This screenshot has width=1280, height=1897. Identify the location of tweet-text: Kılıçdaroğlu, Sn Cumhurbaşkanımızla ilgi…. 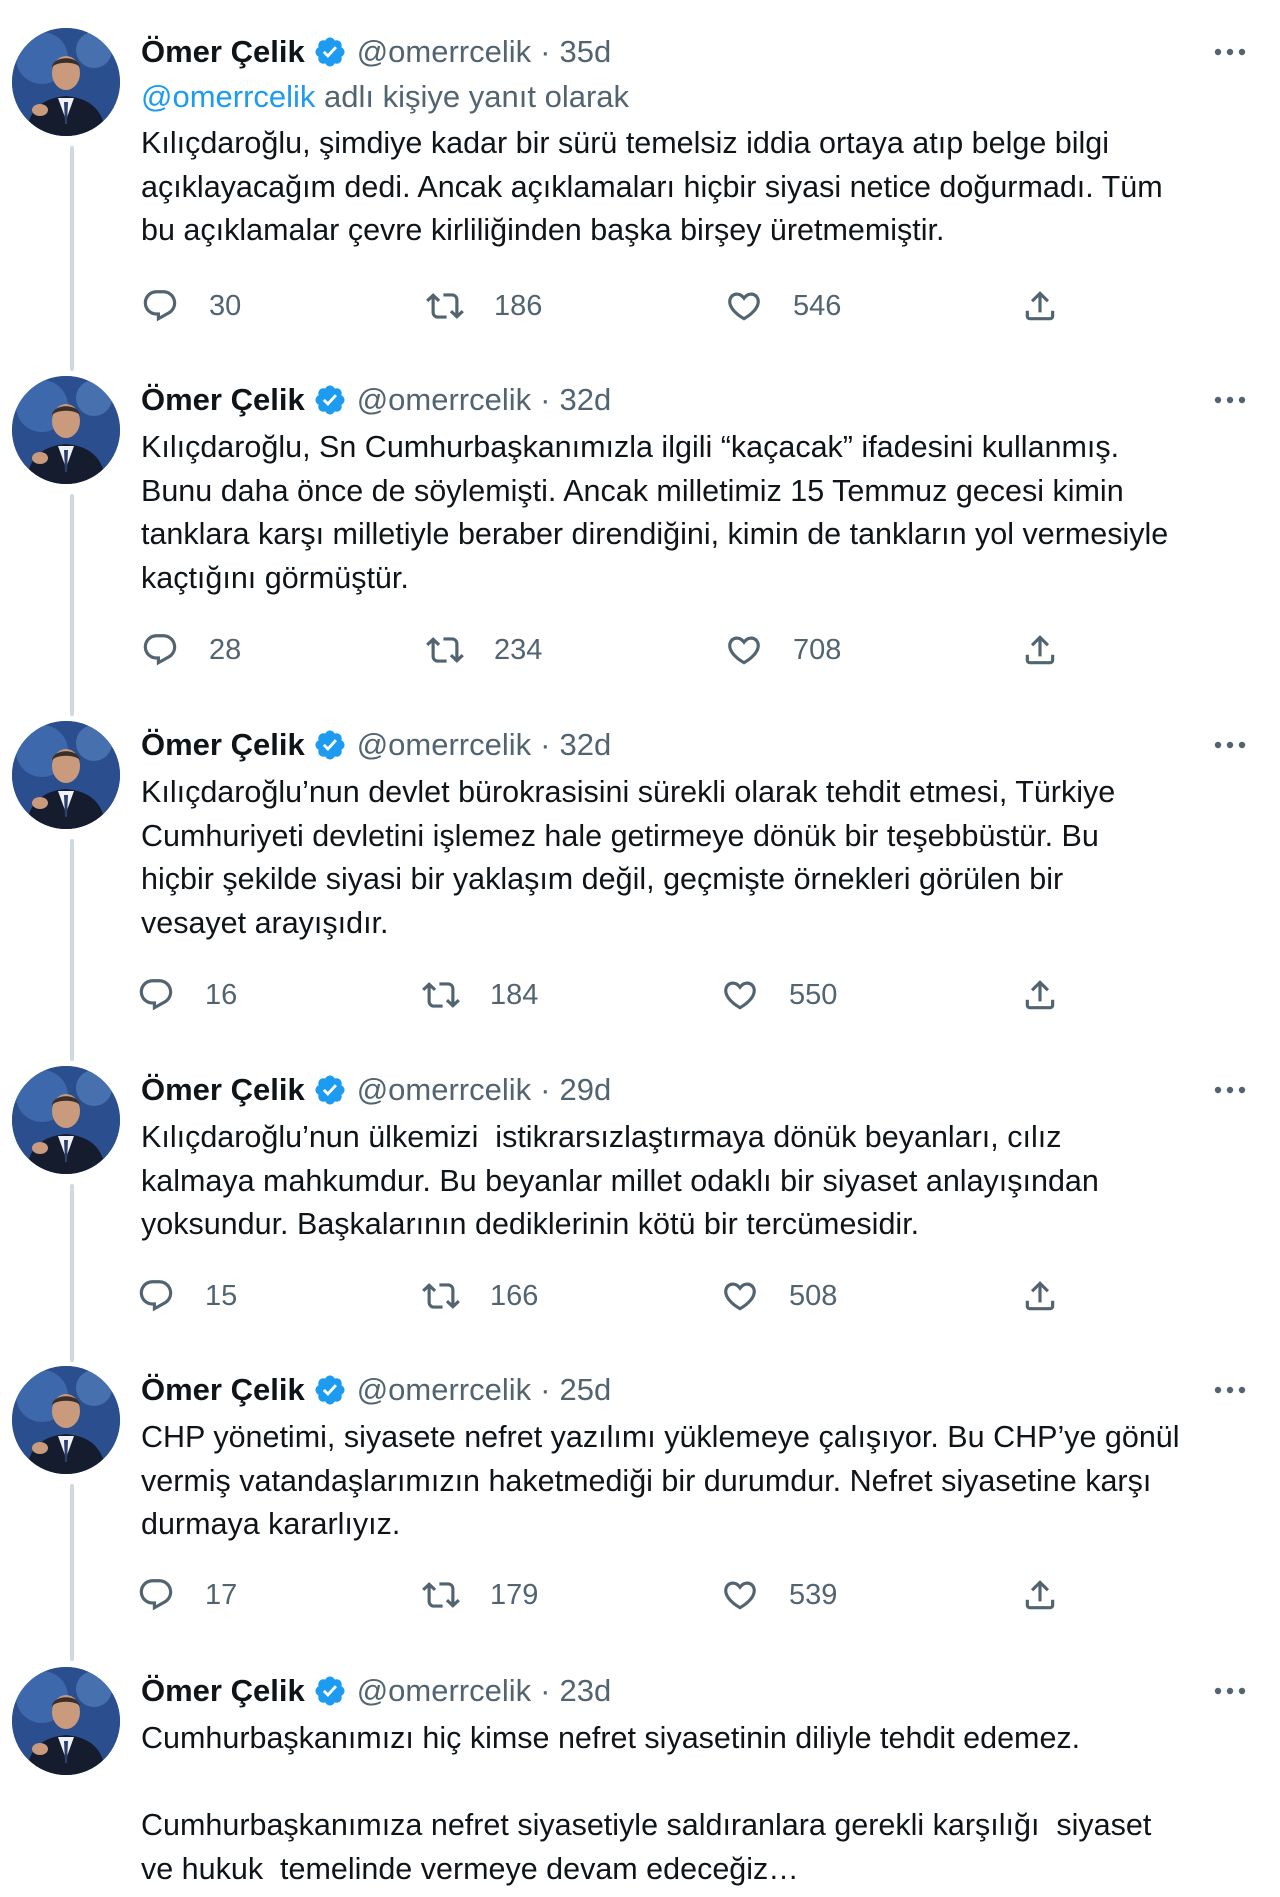
(655, 512).